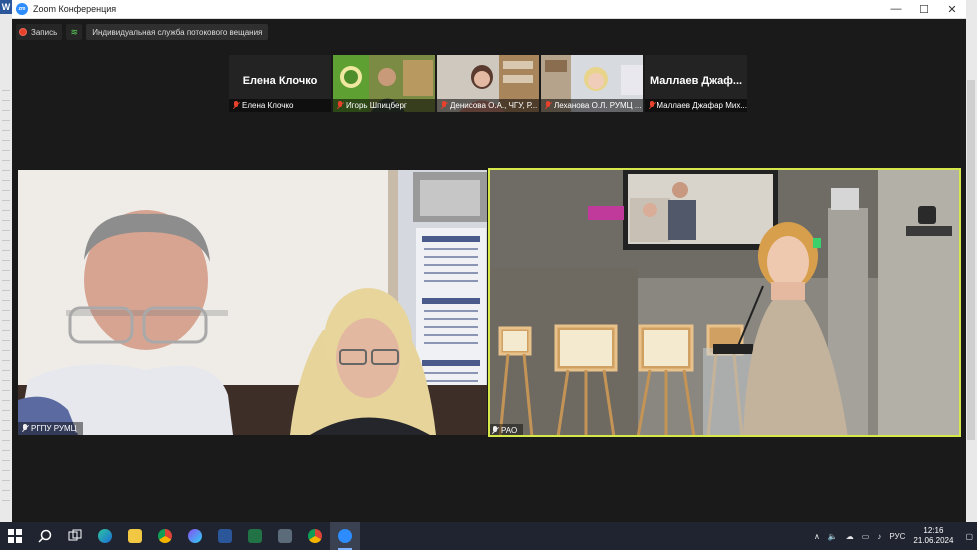  Describe the element at coordinates (952, 9) in the screenshot. I see `close-button: ✕` at that location.